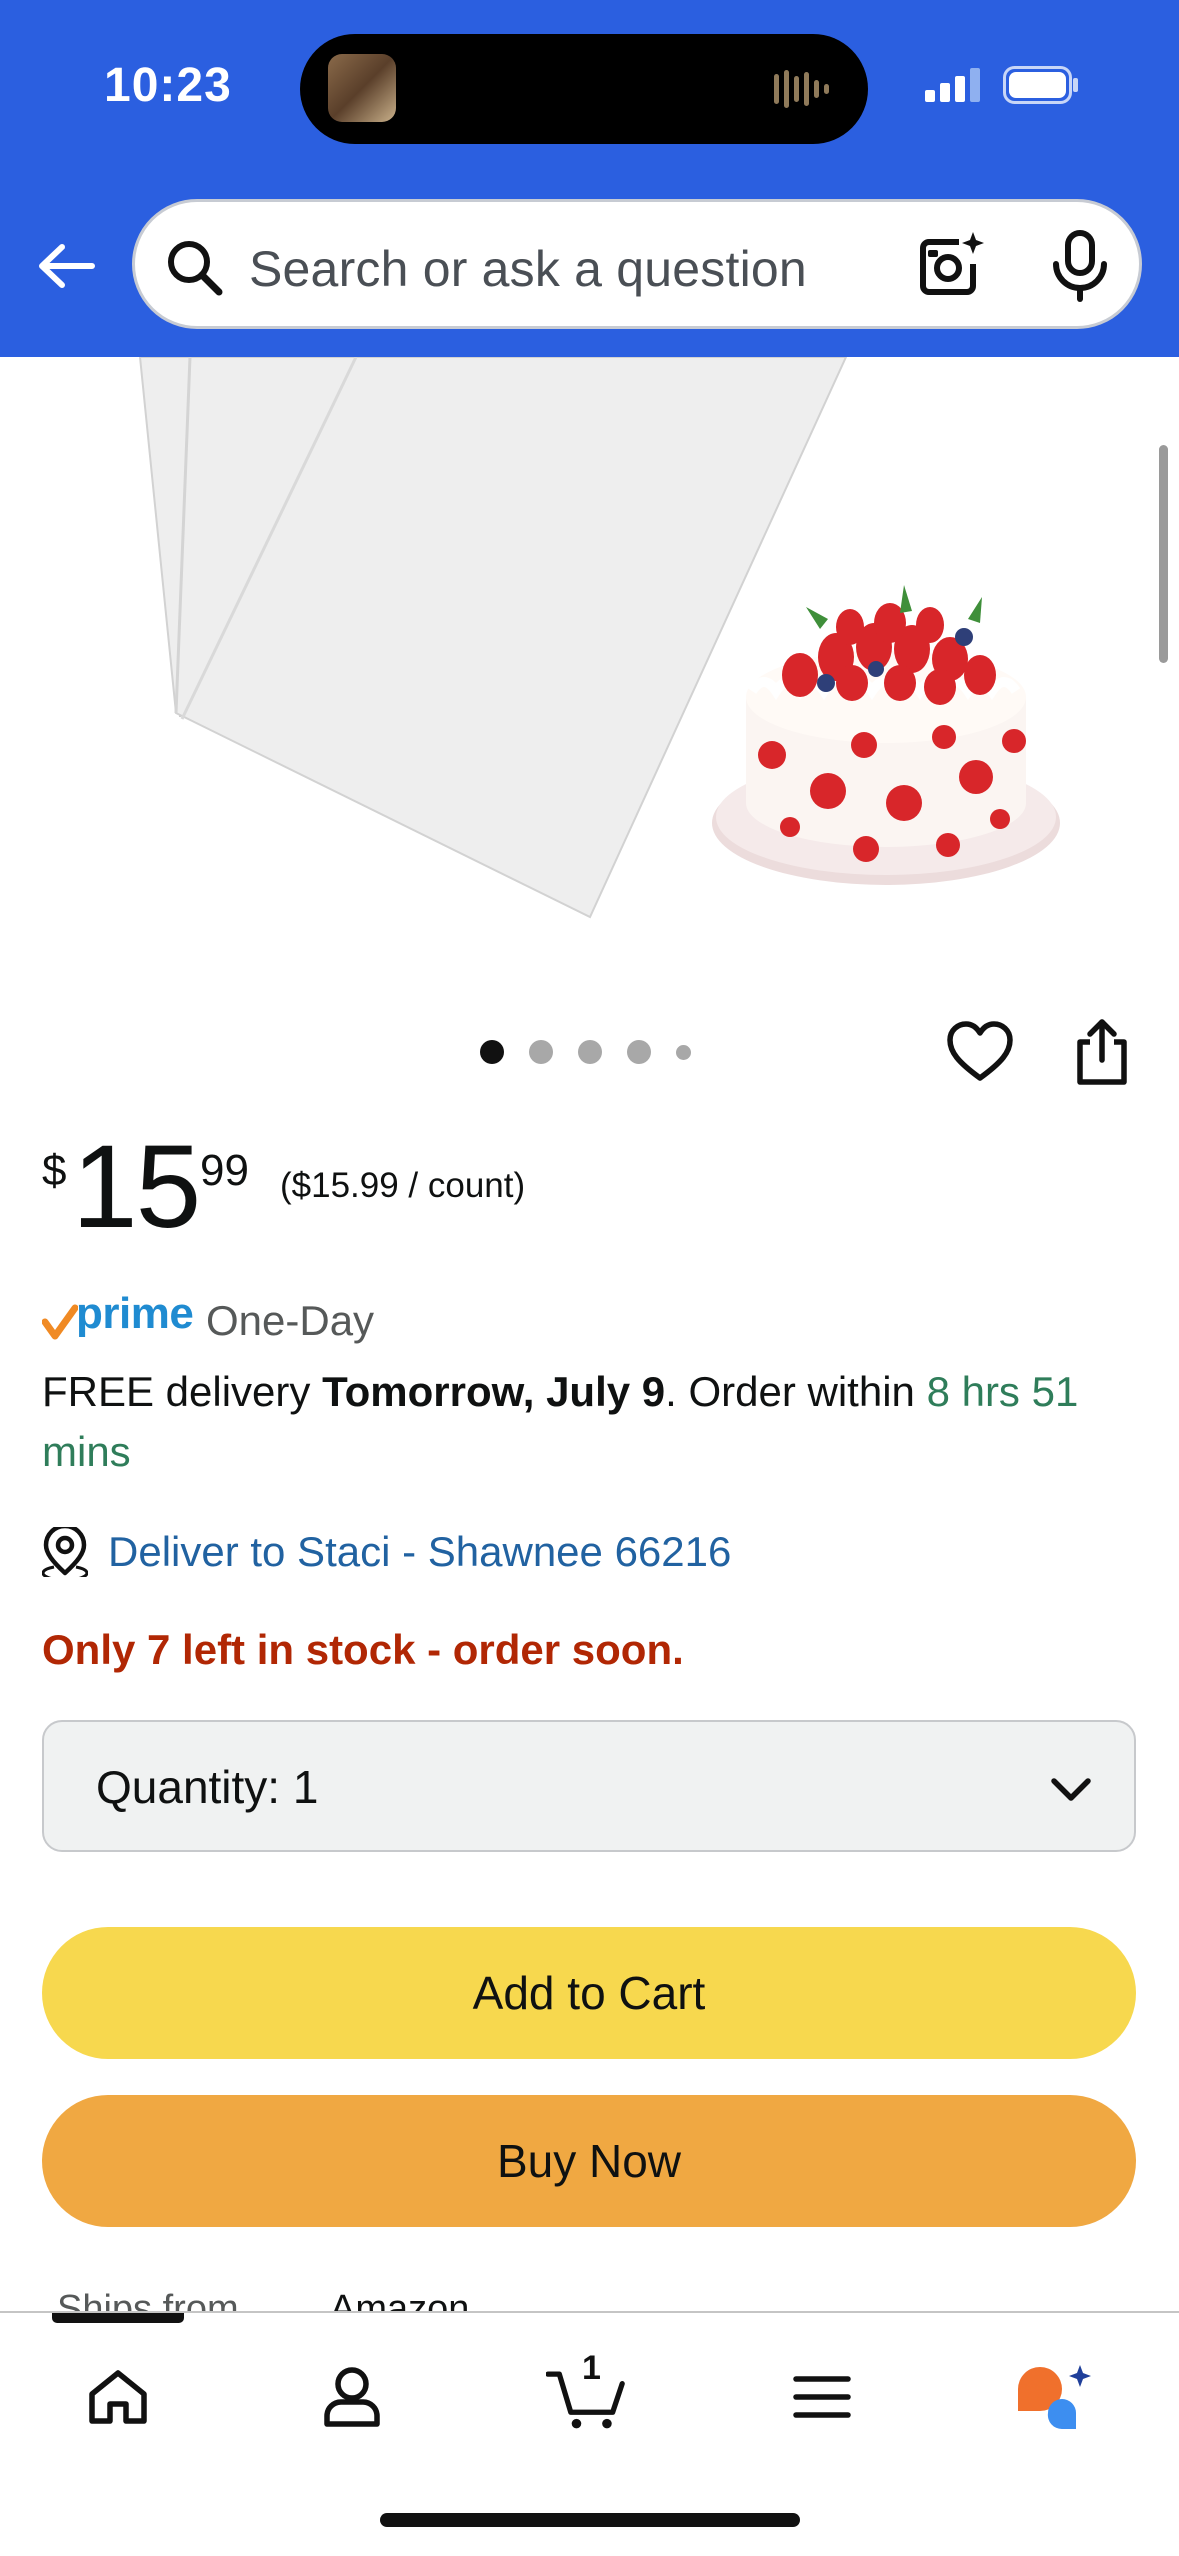  What do you see at coordinates (492, 1052) in the screenshot?
I see `pagination-dot-active` at bounding box center [492, 1052].